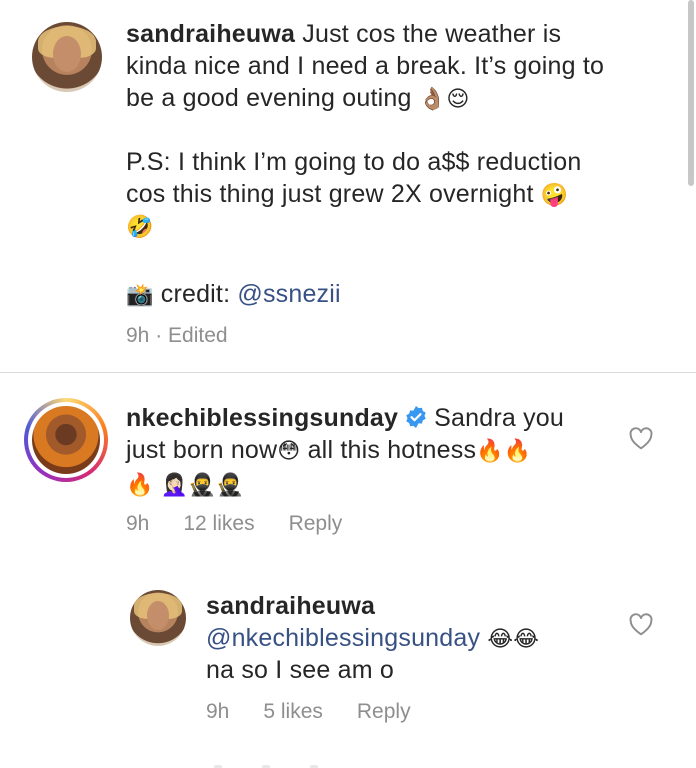 This screenshot has height=768, width=696. Describe the element at coordinates (330, 194) in the screenshot. I see `caption-text-5: cos this thing just grew 2X overnight` at that location.